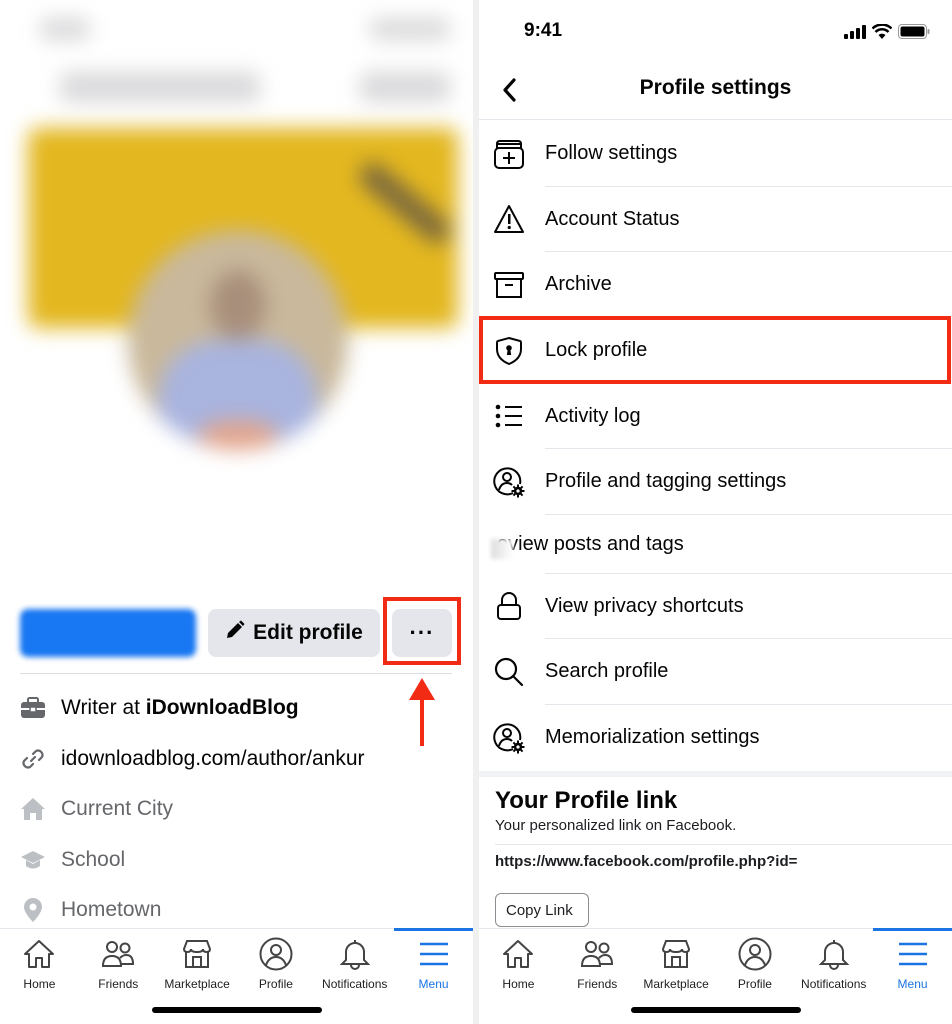 The image size is (952, 1024). What do you see at coordinates (715, 544) in the screenshot?
I see `menu-item-review-posts-and-tags: eview posts and tags` at bounding box center [715, 544].